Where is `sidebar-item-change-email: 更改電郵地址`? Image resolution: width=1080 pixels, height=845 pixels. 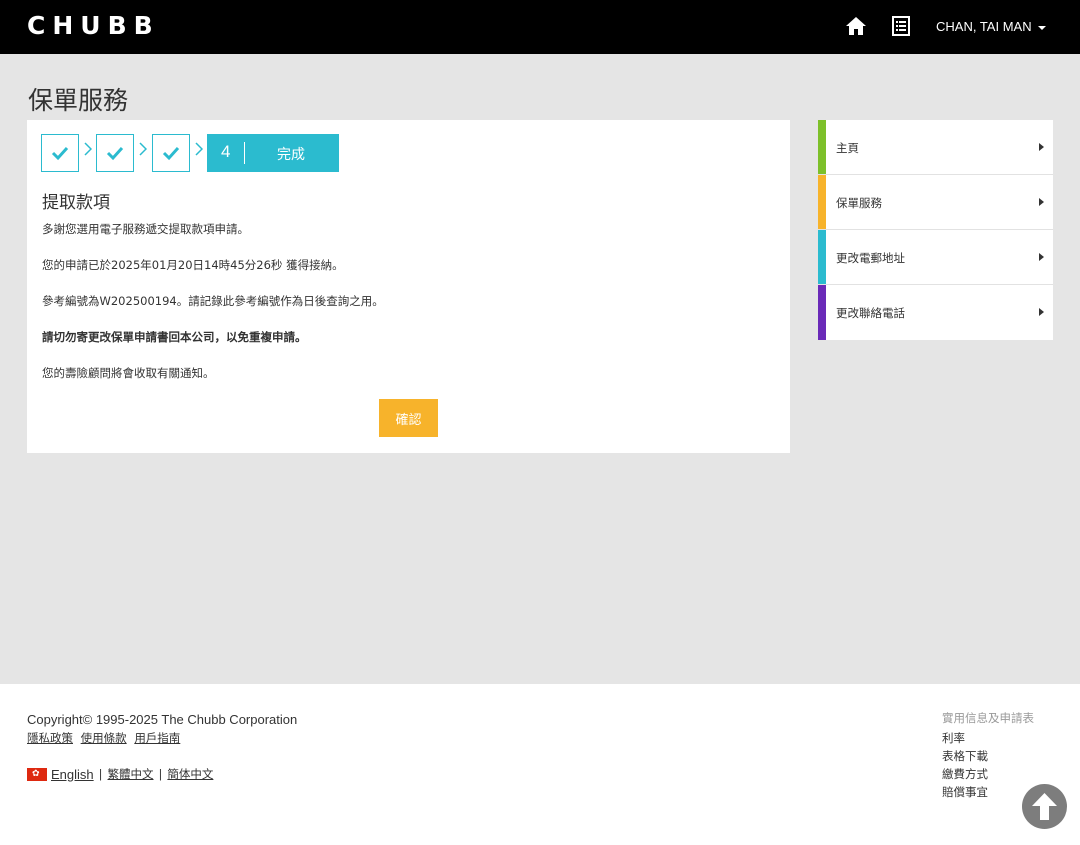 sidebar-item-change-email: 更改電郵地址 is located at coordinates (935, 257).